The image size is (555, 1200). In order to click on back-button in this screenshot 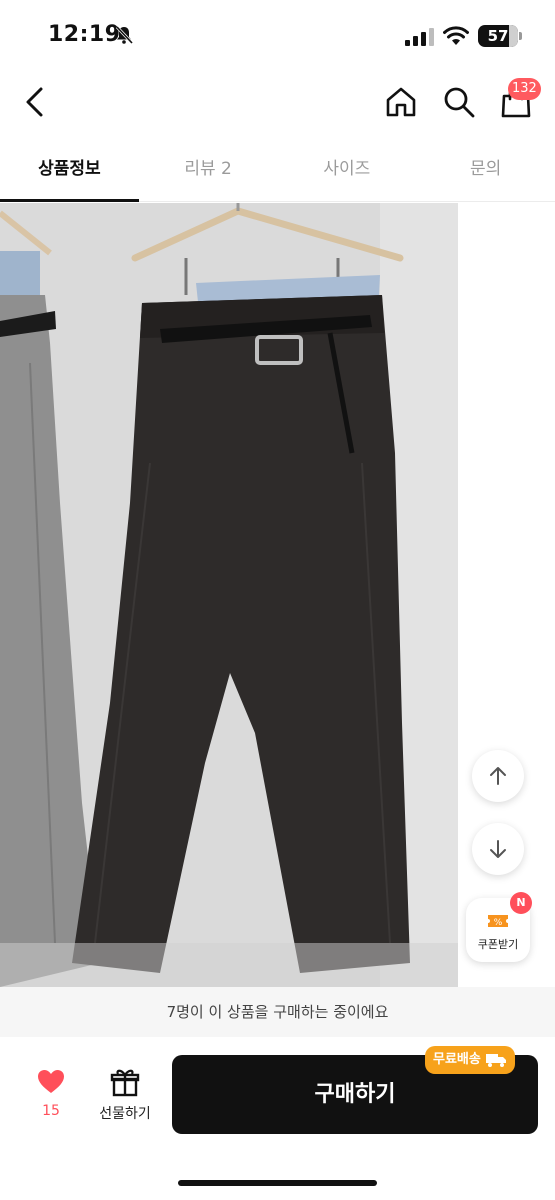, I will do `click(35, 102)`.